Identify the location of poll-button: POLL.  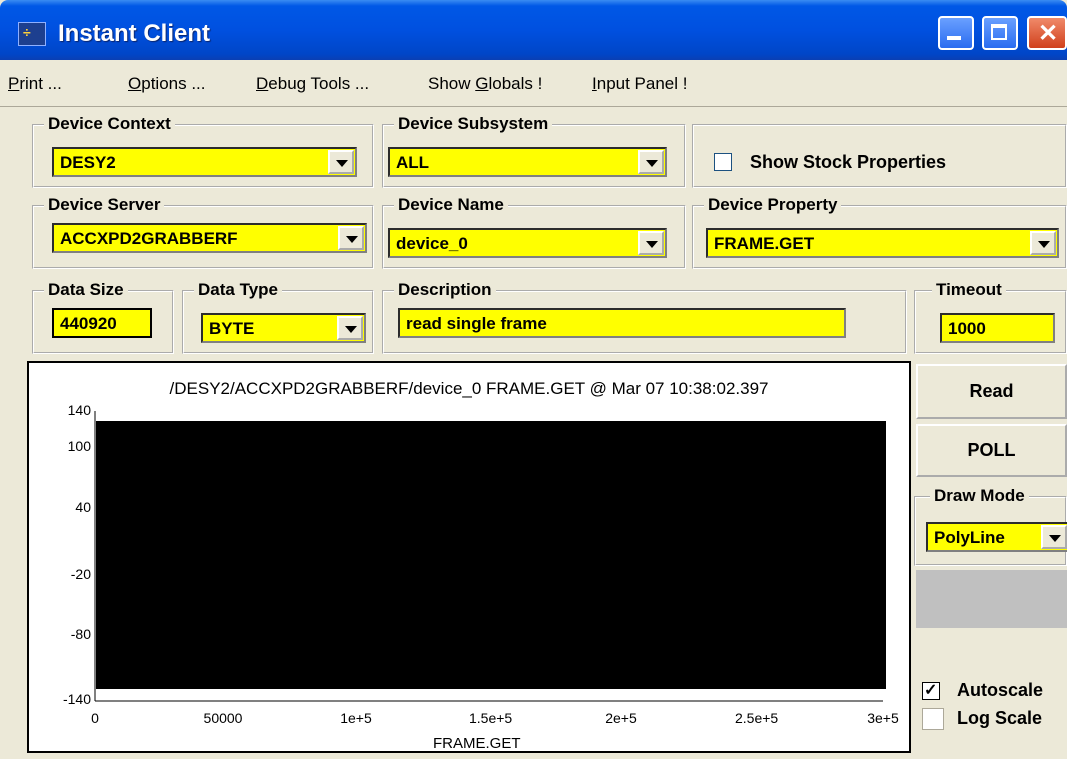
(991, 450).